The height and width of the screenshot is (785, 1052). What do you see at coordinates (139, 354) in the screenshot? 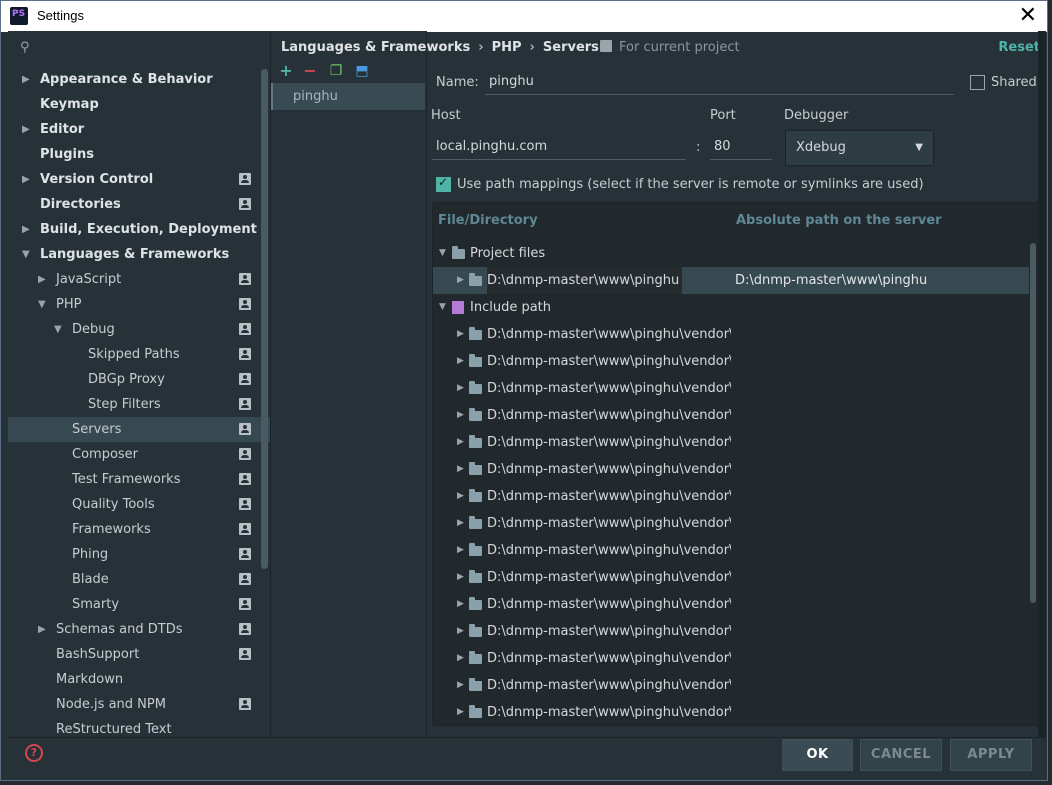
I see `sidebar-item: Skipped Paths` at bounding box center [139, 354].